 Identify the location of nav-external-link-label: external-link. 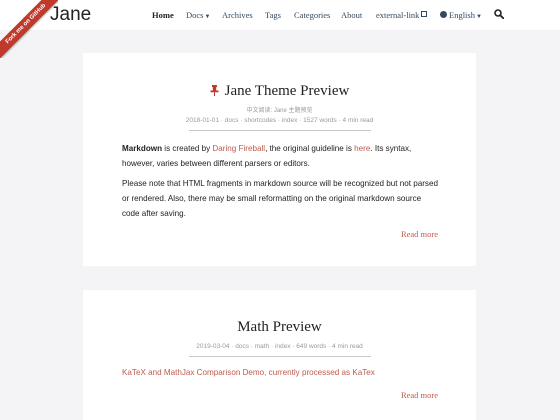
(398, 15).